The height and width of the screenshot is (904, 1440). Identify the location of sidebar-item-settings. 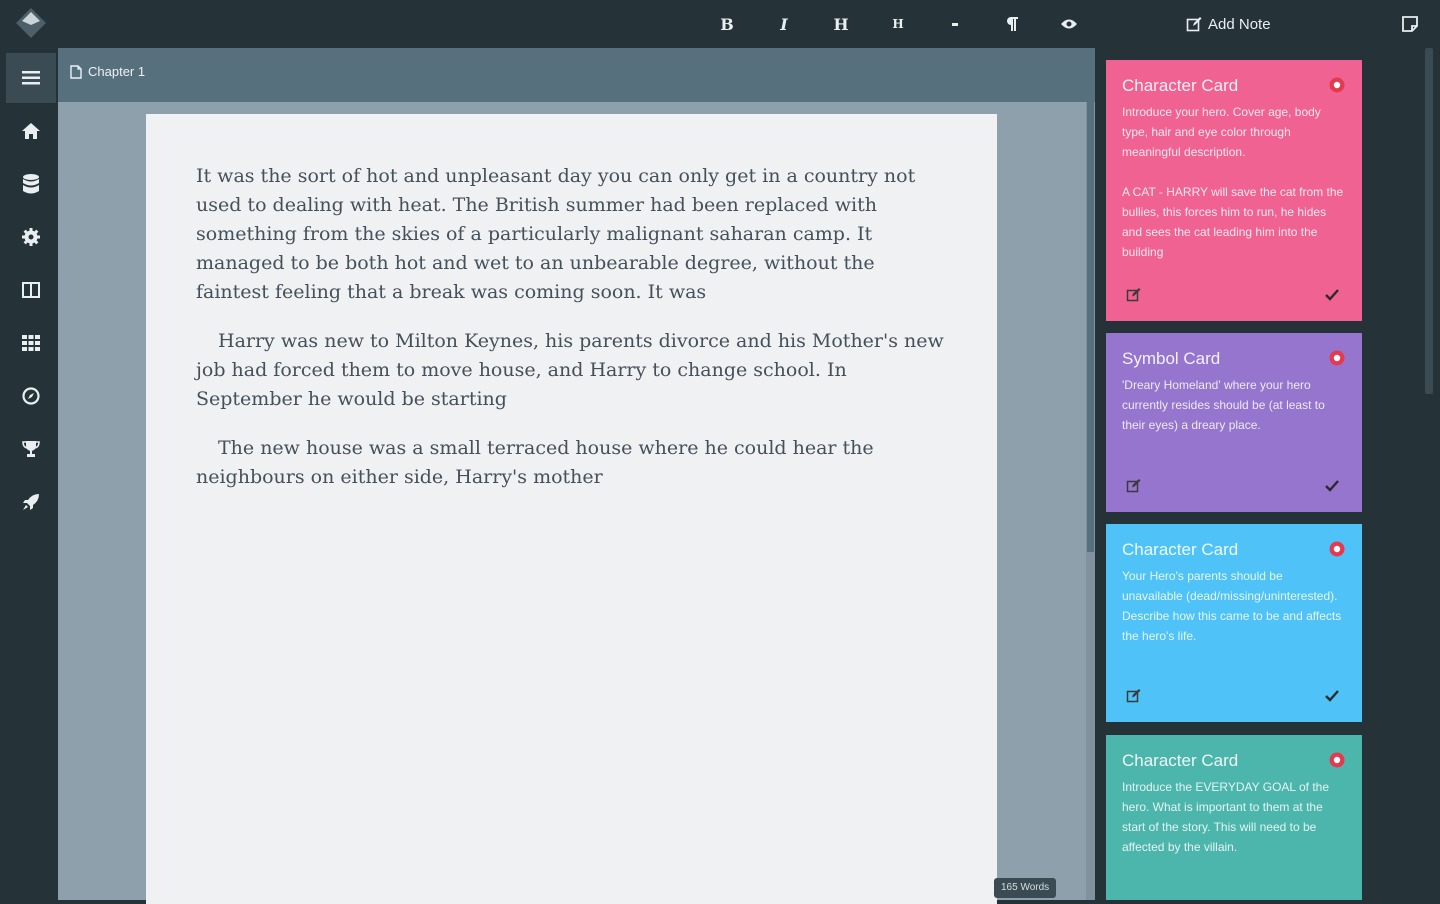
(31, 237).